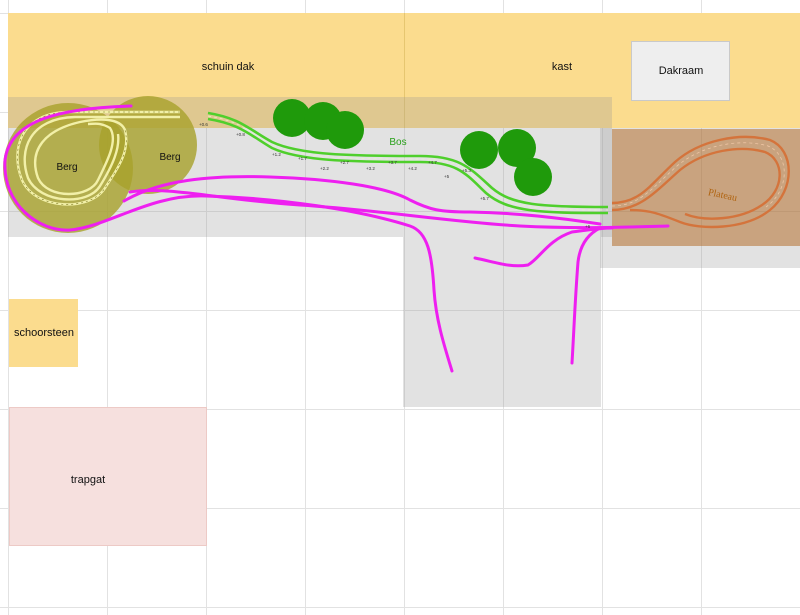 This screenshot has height=615, width=800. Describe the element at coordinates (344, 162) in the screenshot. I see `height-mark: +2.7` at that location.